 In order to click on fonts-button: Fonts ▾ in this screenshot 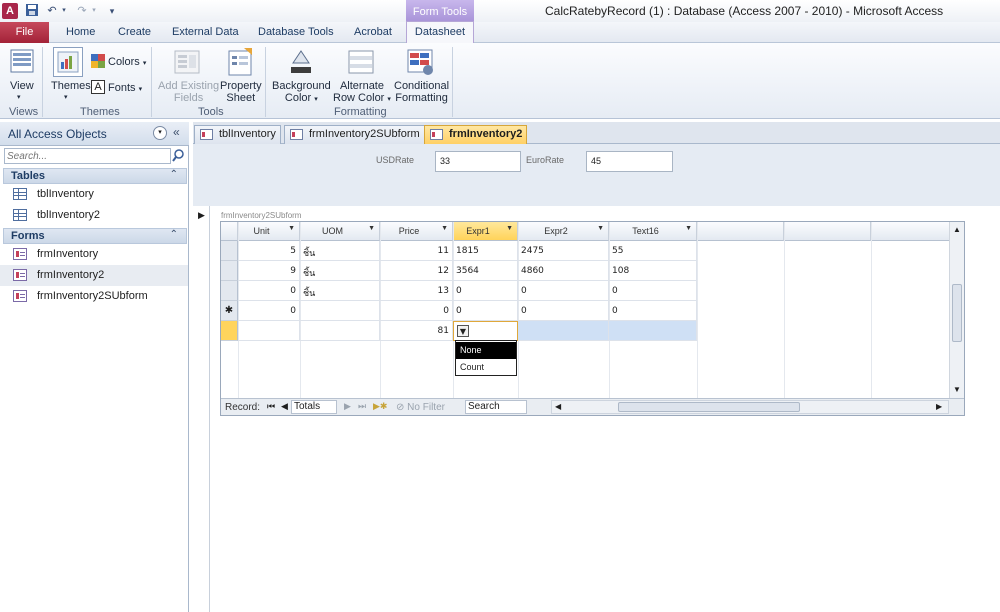, I will do `click(125, 89)`.